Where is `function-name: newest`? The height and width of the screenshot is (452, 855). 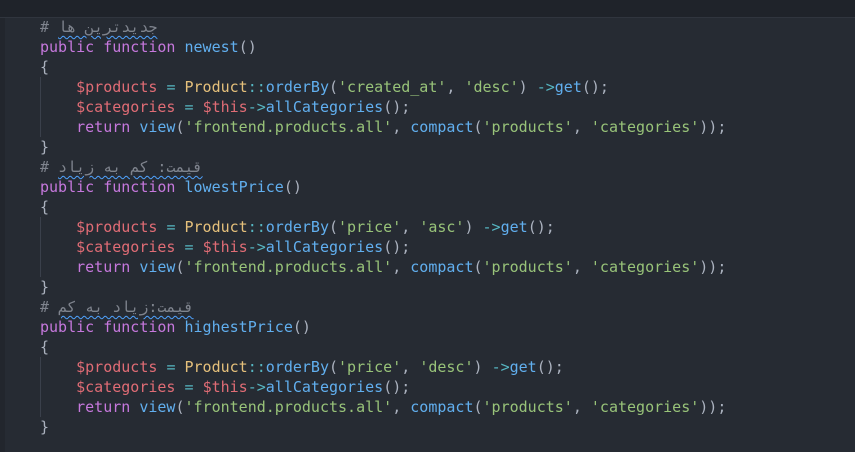 function-name: newest is located at coordinates (211, 47).